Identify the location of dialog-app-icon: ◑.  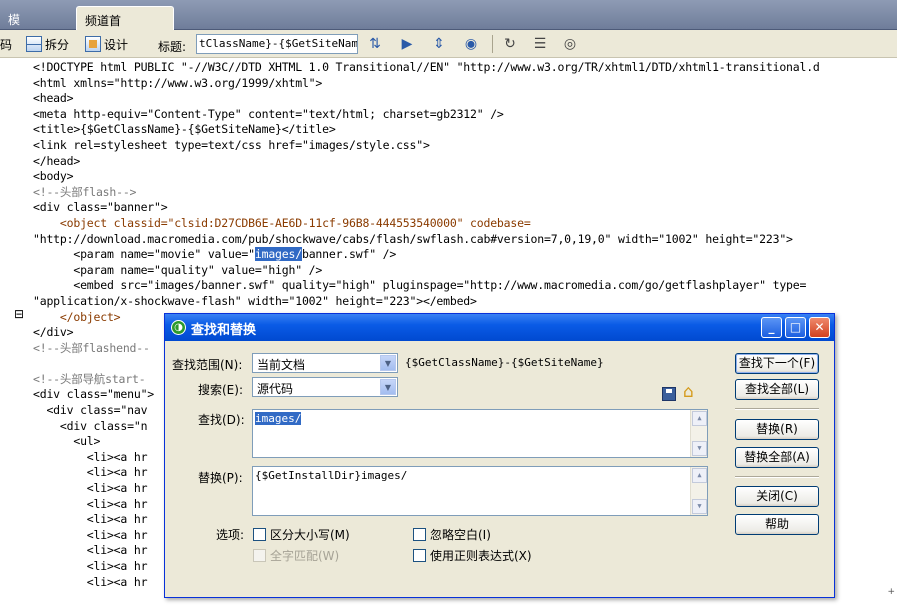
(178, 327).